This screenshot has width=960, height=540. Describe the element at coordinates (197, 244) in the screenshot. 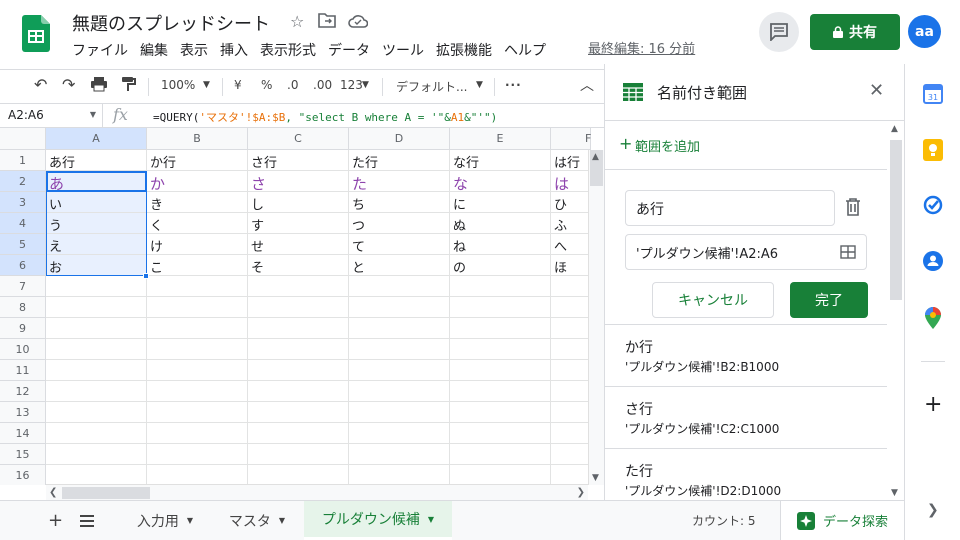

I see `grid-cell: け` at that location.